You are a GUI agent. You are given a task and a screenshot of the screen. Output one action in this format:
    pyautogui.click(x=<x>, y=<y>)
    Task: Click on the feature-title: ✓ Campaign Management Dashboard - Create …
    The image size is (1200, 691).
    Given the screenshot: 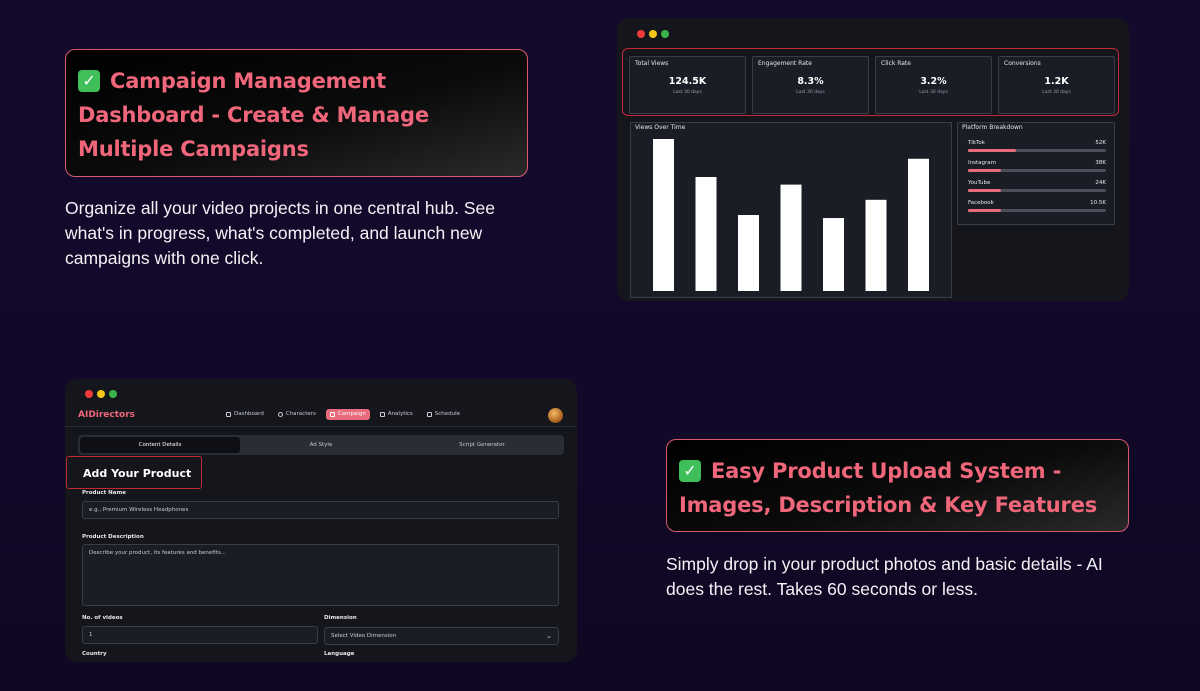 What is the action you would take?
    pyautogui.click(x=253, y=115)
    